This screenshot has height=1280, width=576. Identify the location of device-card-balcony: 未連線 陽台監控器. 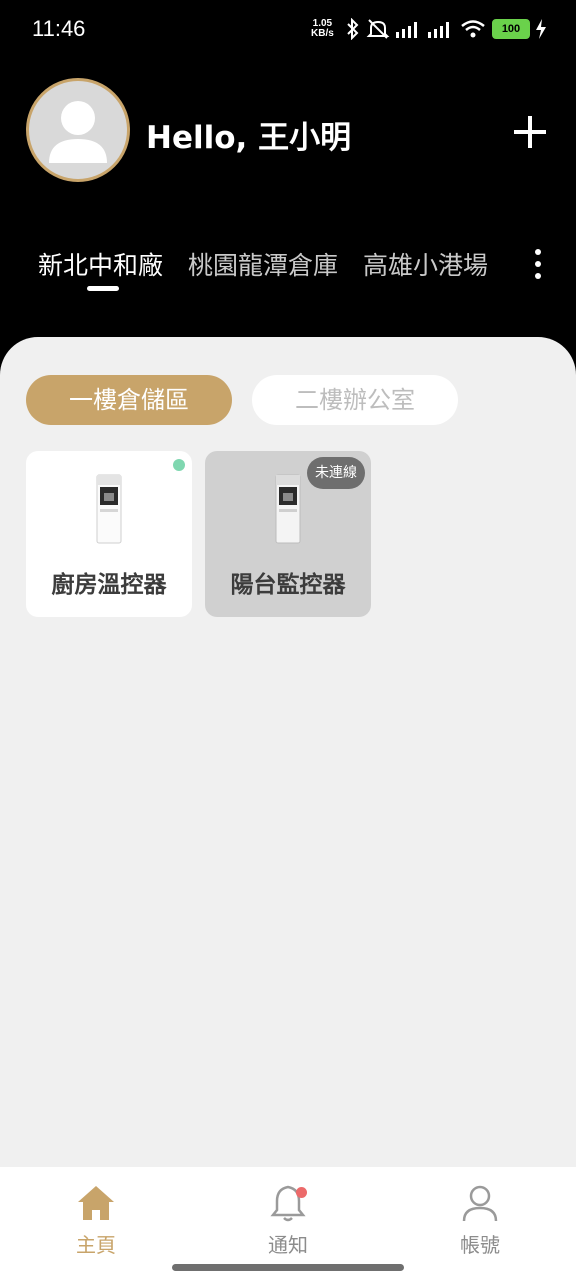
(288, 534).